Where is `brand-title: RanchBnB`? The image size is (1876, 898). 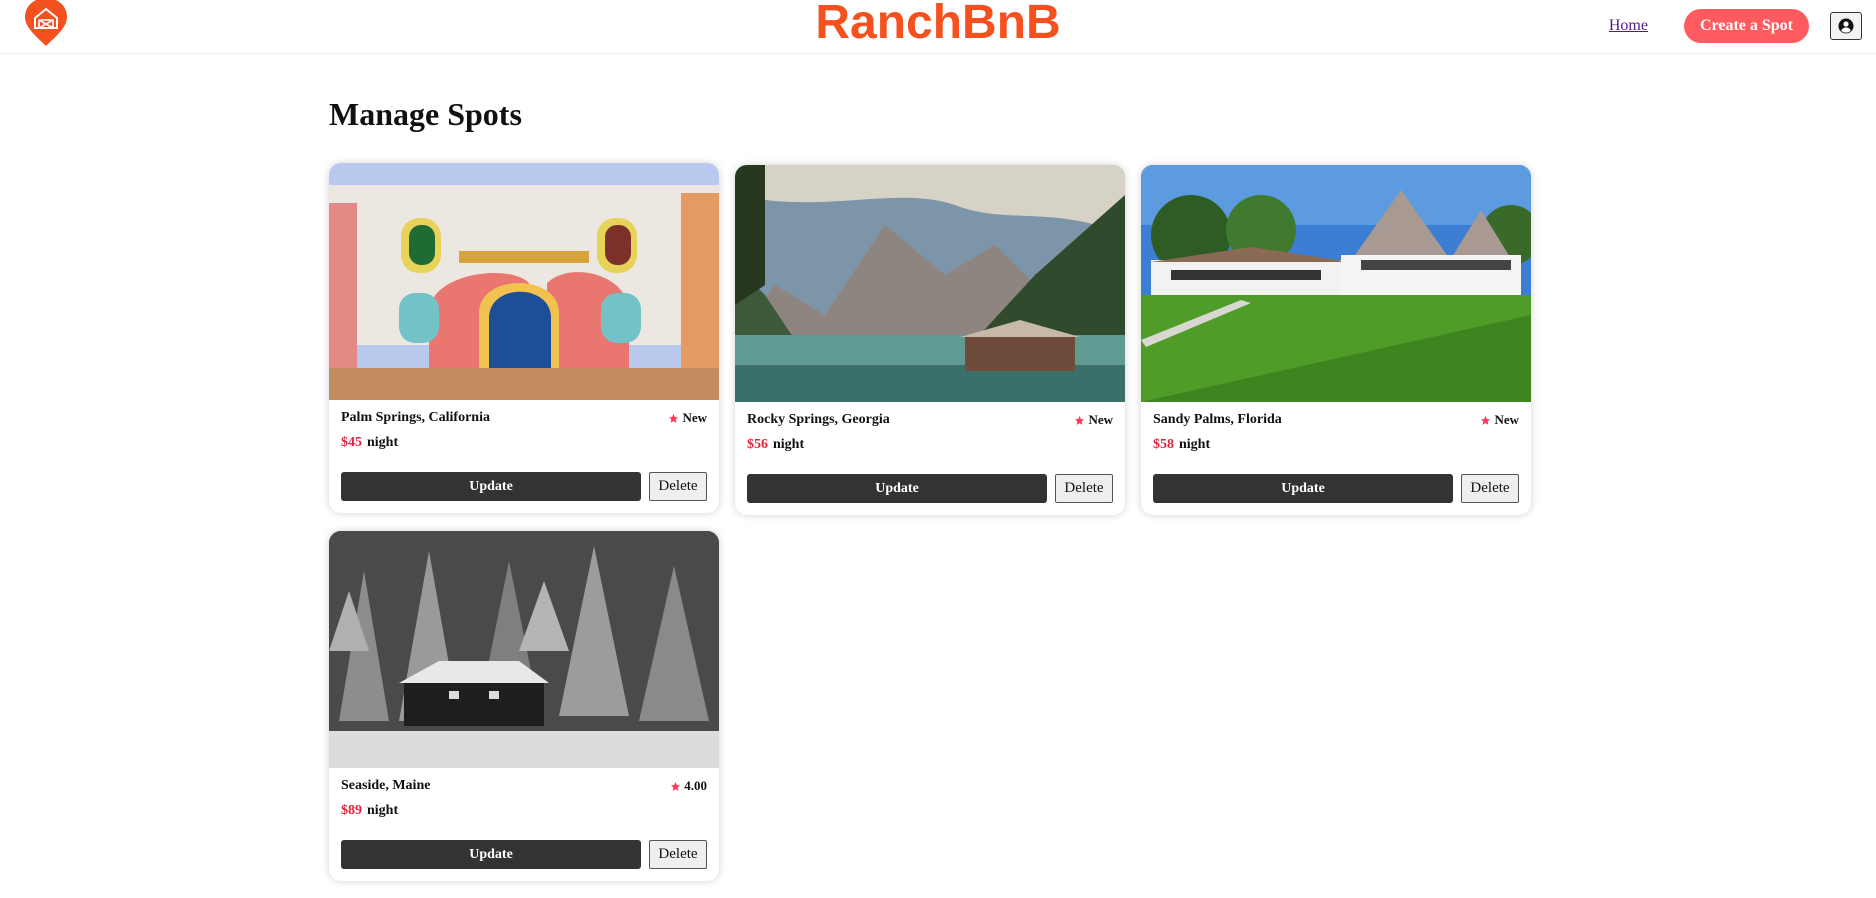 brand-title: RanchBnB is located at coordinates (938, 23).